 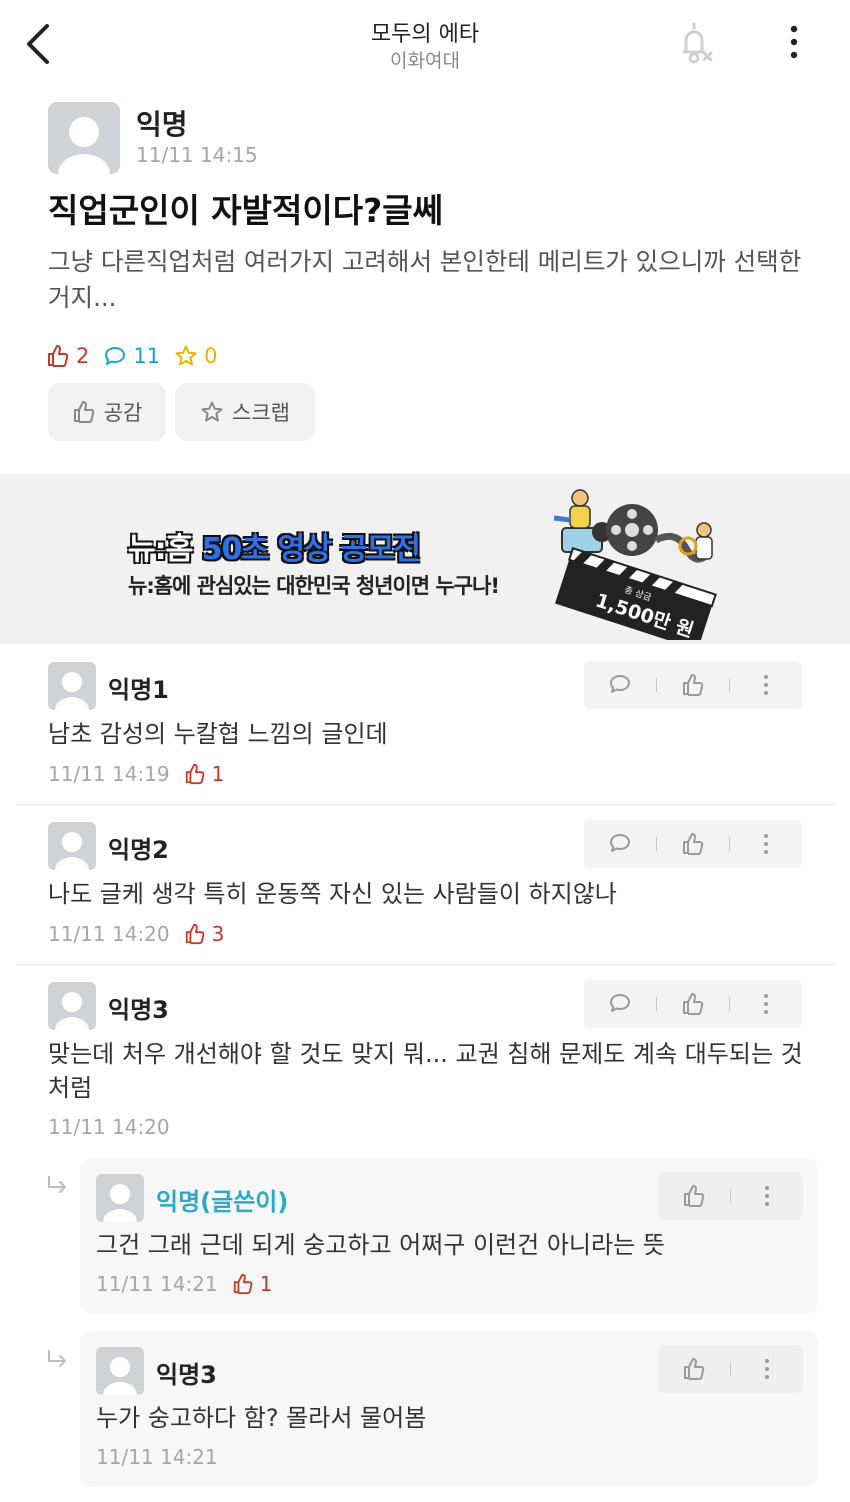 What do you see at coordinates (245, 210) in the screenshot?
I see `post-title: 직업군인이 자발적이다?글쎄` at bounding box center [245, 210].